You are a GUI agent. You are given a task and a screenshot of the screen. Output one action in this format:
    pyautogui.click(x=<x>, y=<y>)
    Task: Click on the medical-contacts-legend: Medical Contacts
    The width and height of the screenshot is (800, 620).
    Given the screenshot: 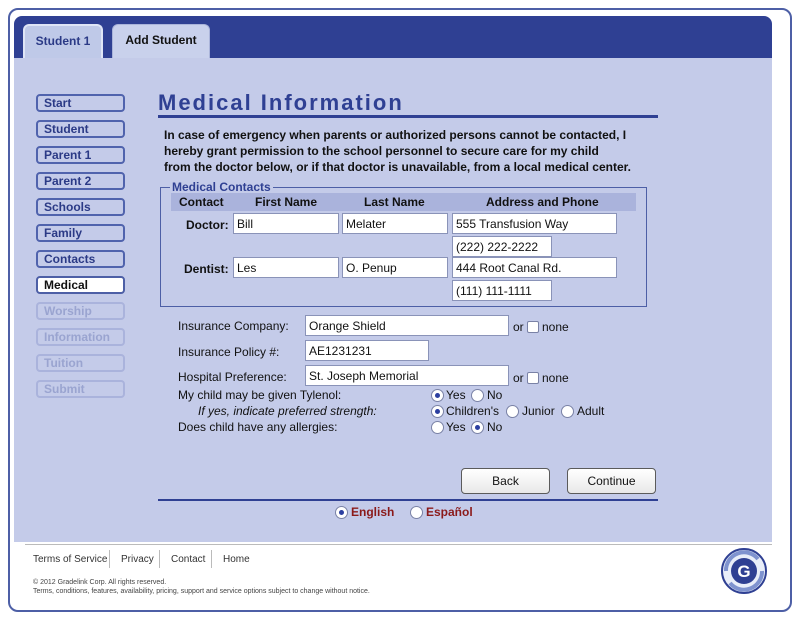 What is the action you would take?
    pyautogui.click(x=221, y=187)
    